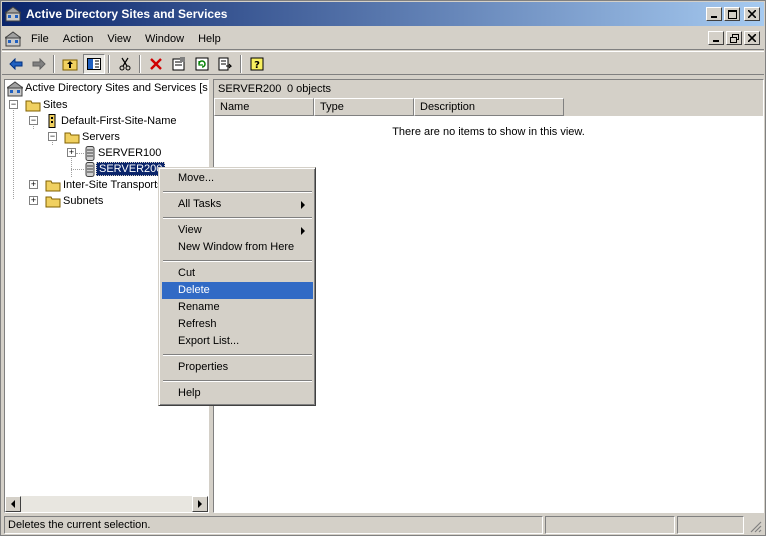  Describe the element at coordinates (131, 169) in the screenshot. I see `tree-node-label-selected: SERVER200` at that location.